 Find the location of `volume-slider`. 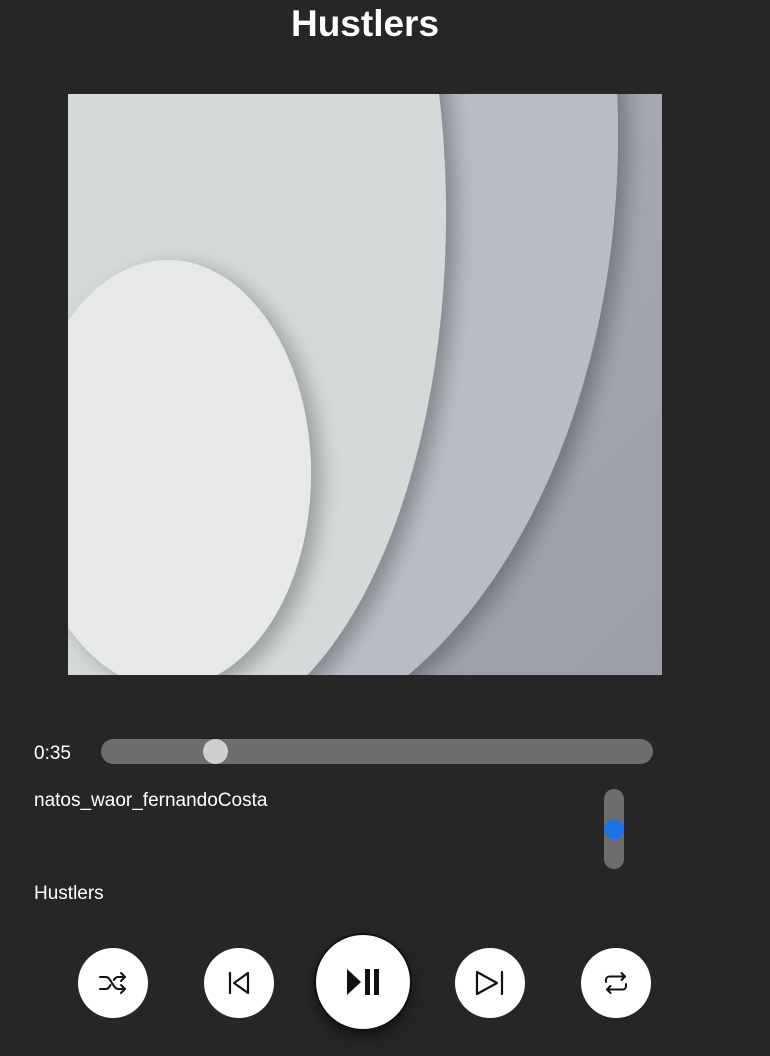

volume-slider is located at coordinates (614, 829).